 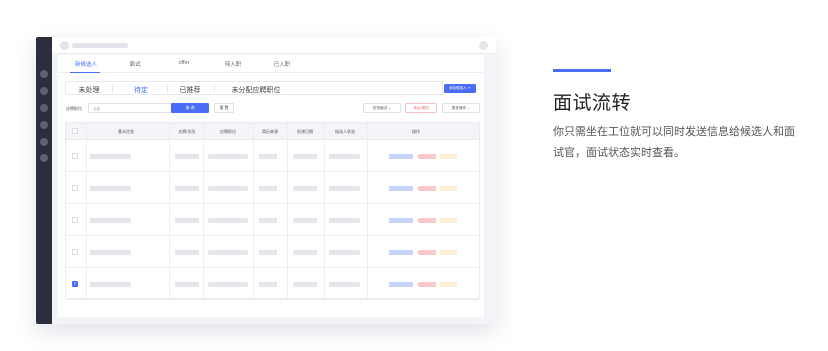 What do you see at coordinates (582, 70) in the screenshot?
I see `title-accent-line` at bounding box center [582, 70].